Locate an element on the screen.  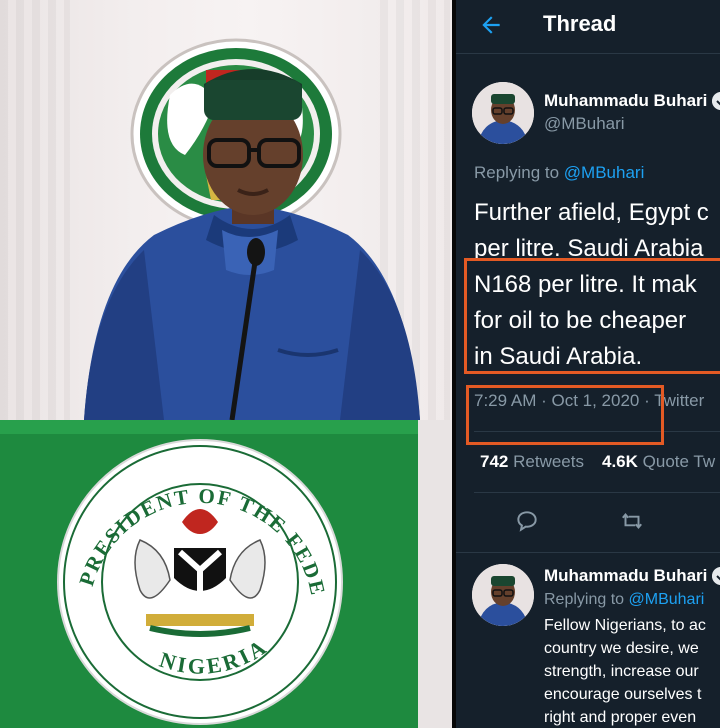
reply-line: encourage ourselves t is located at coordinates (623, 694).